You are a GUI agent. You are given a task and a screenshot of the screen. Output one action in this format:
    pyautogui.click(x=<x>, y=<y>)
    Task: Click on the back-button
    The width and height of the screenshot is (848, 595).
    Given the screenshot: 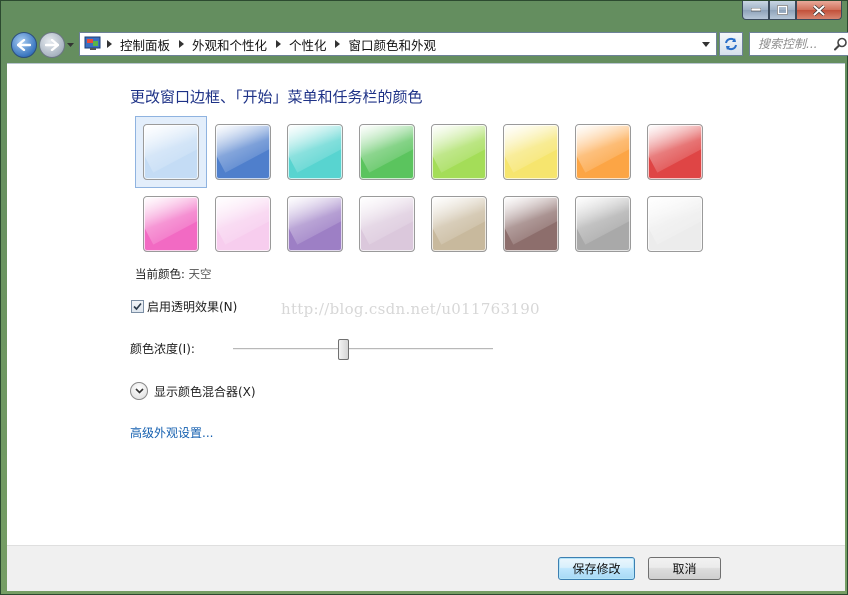 What is the action you would take?
    pyautogui.click(x=24, y=45)
    